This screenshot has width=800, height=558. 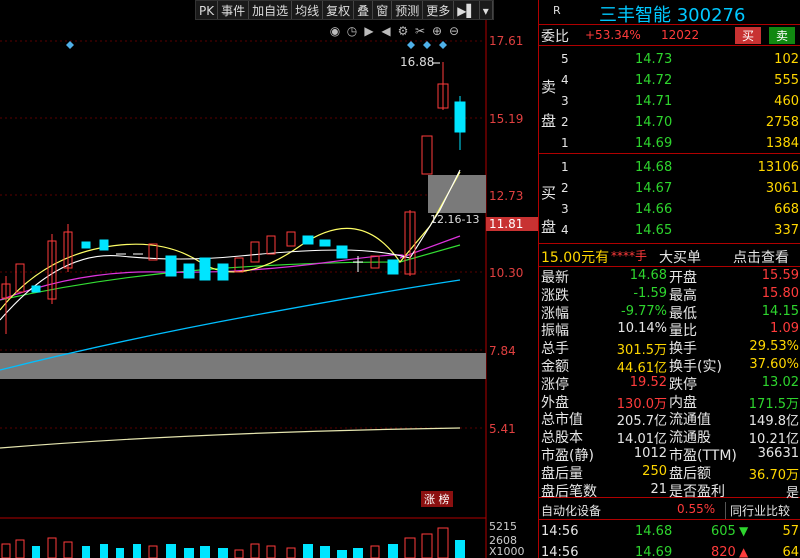 What do you see at coordinates (575, 258) in the screenshot?
I see `big-order-price: 15.00元有` at bounding box center [575, 258].